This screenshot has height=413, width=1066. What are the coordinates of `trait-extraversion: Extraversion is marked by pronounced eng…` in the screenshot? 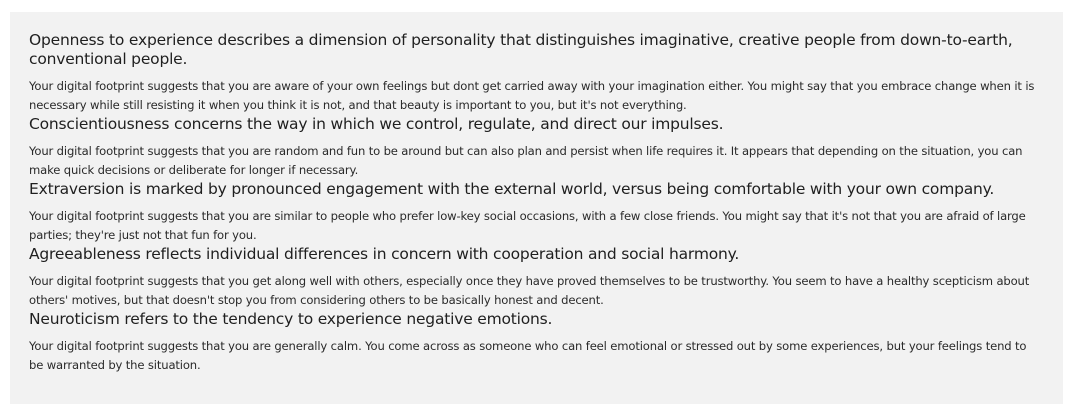 It's located at (536, 212).